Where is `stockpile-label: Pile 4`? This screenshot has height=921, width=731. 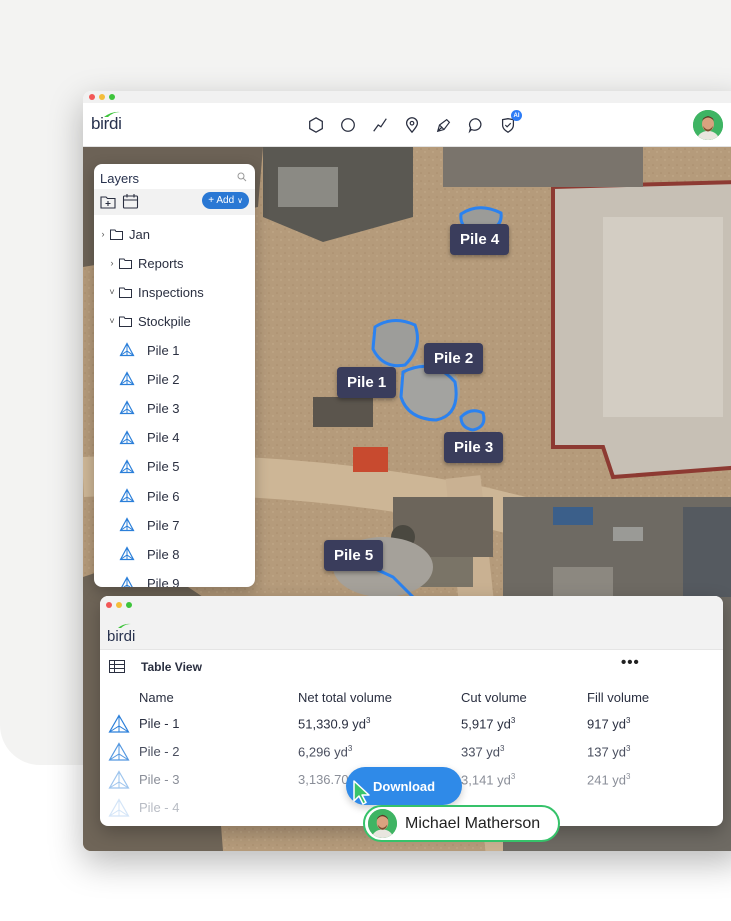 stockpile-label: Pile 4 is located at coordinates (163, 438).